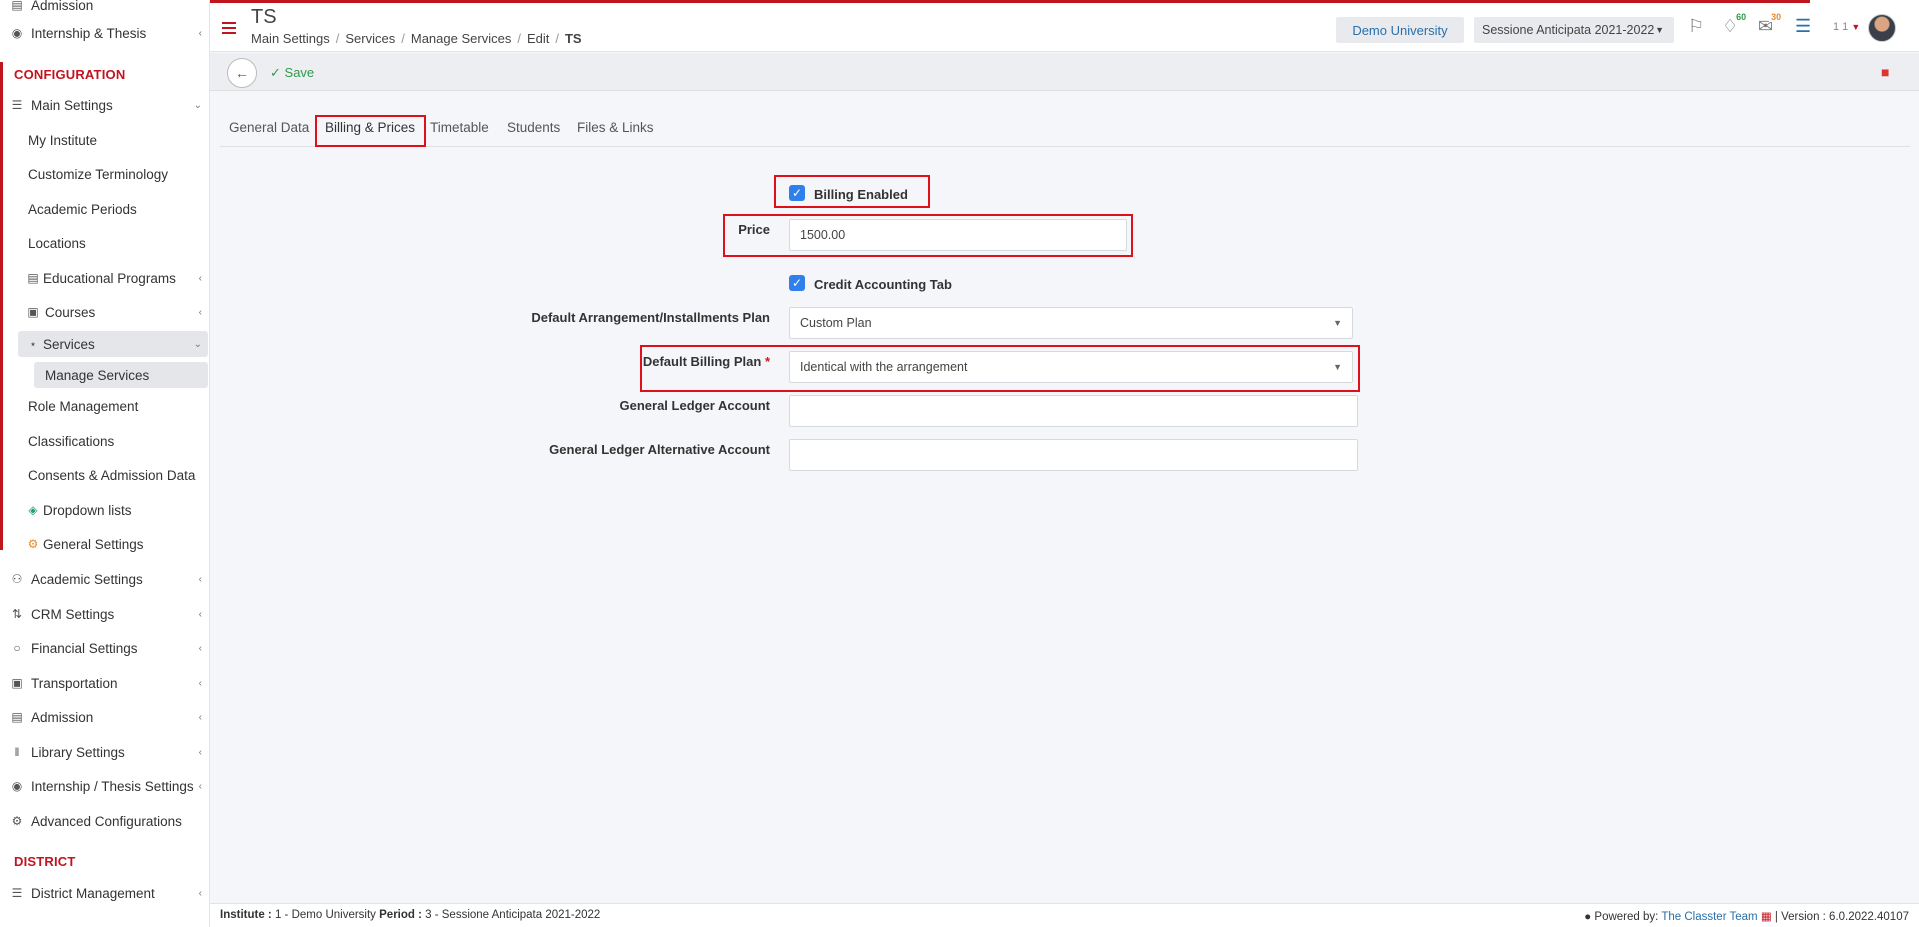  Describe the element at coordinates (104, 683) in the screenshot. I see `sidebar-item-transportation: ▣ Transportation ‹` at that location.